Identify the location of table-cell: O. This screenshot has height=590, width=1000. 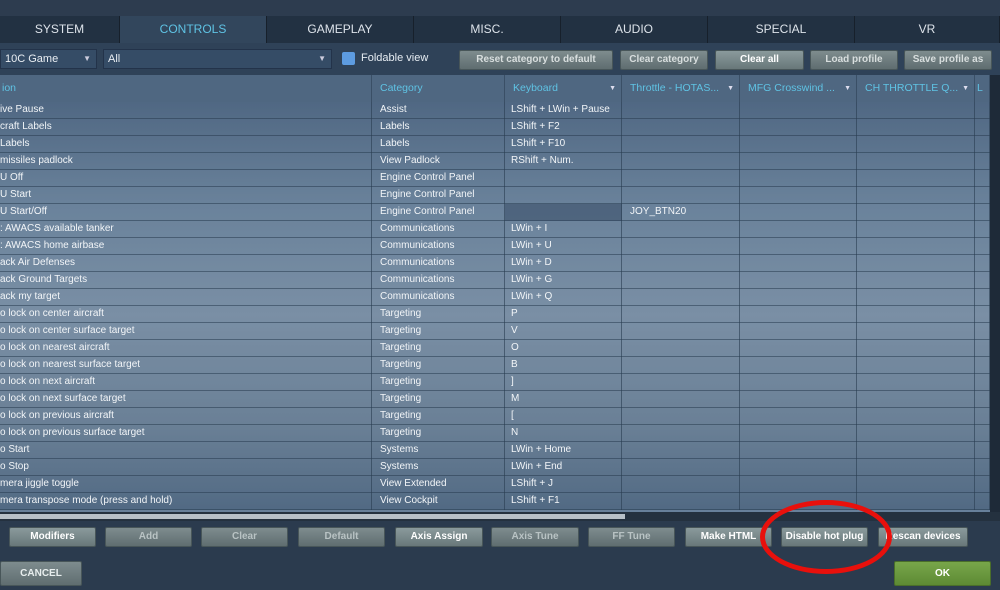
(563, 348).